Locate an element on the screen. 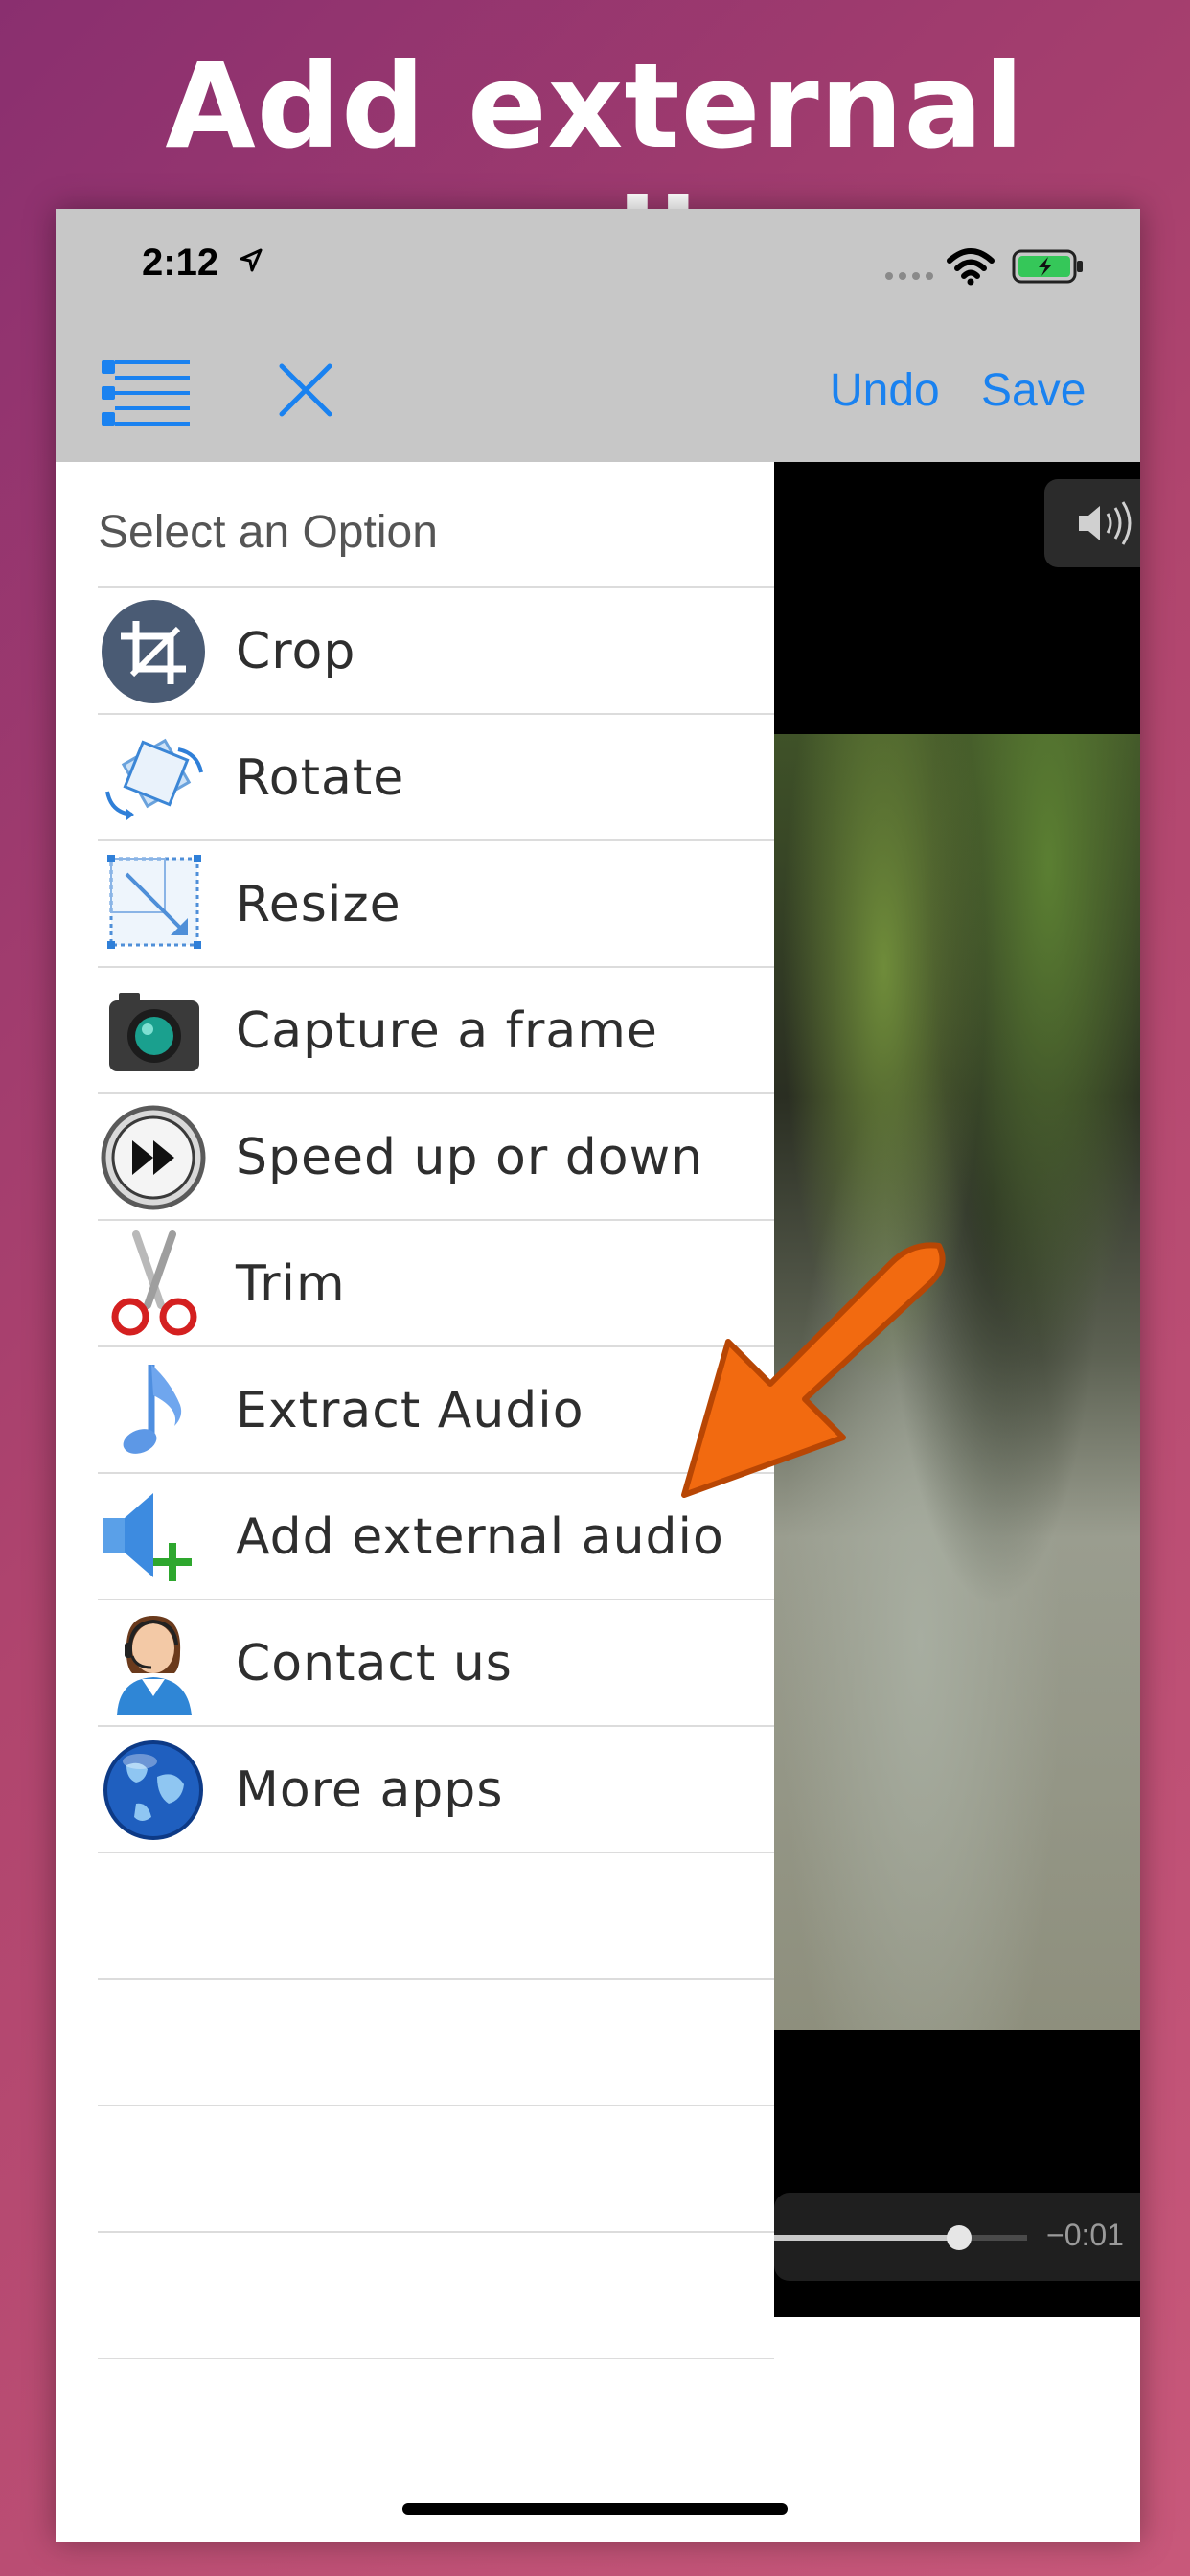 The width and height of the screenshot is (1190, 2576). menu-item-label: Speed up or down is located at coordinates (470, 1157).